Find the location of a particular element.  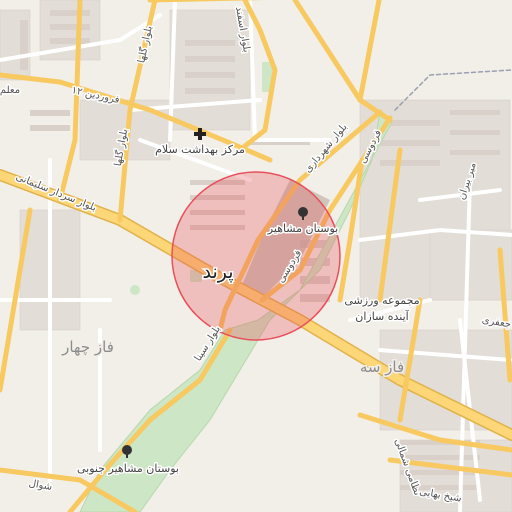

street-label-maali: معلم is located at coordinates (10, 90).